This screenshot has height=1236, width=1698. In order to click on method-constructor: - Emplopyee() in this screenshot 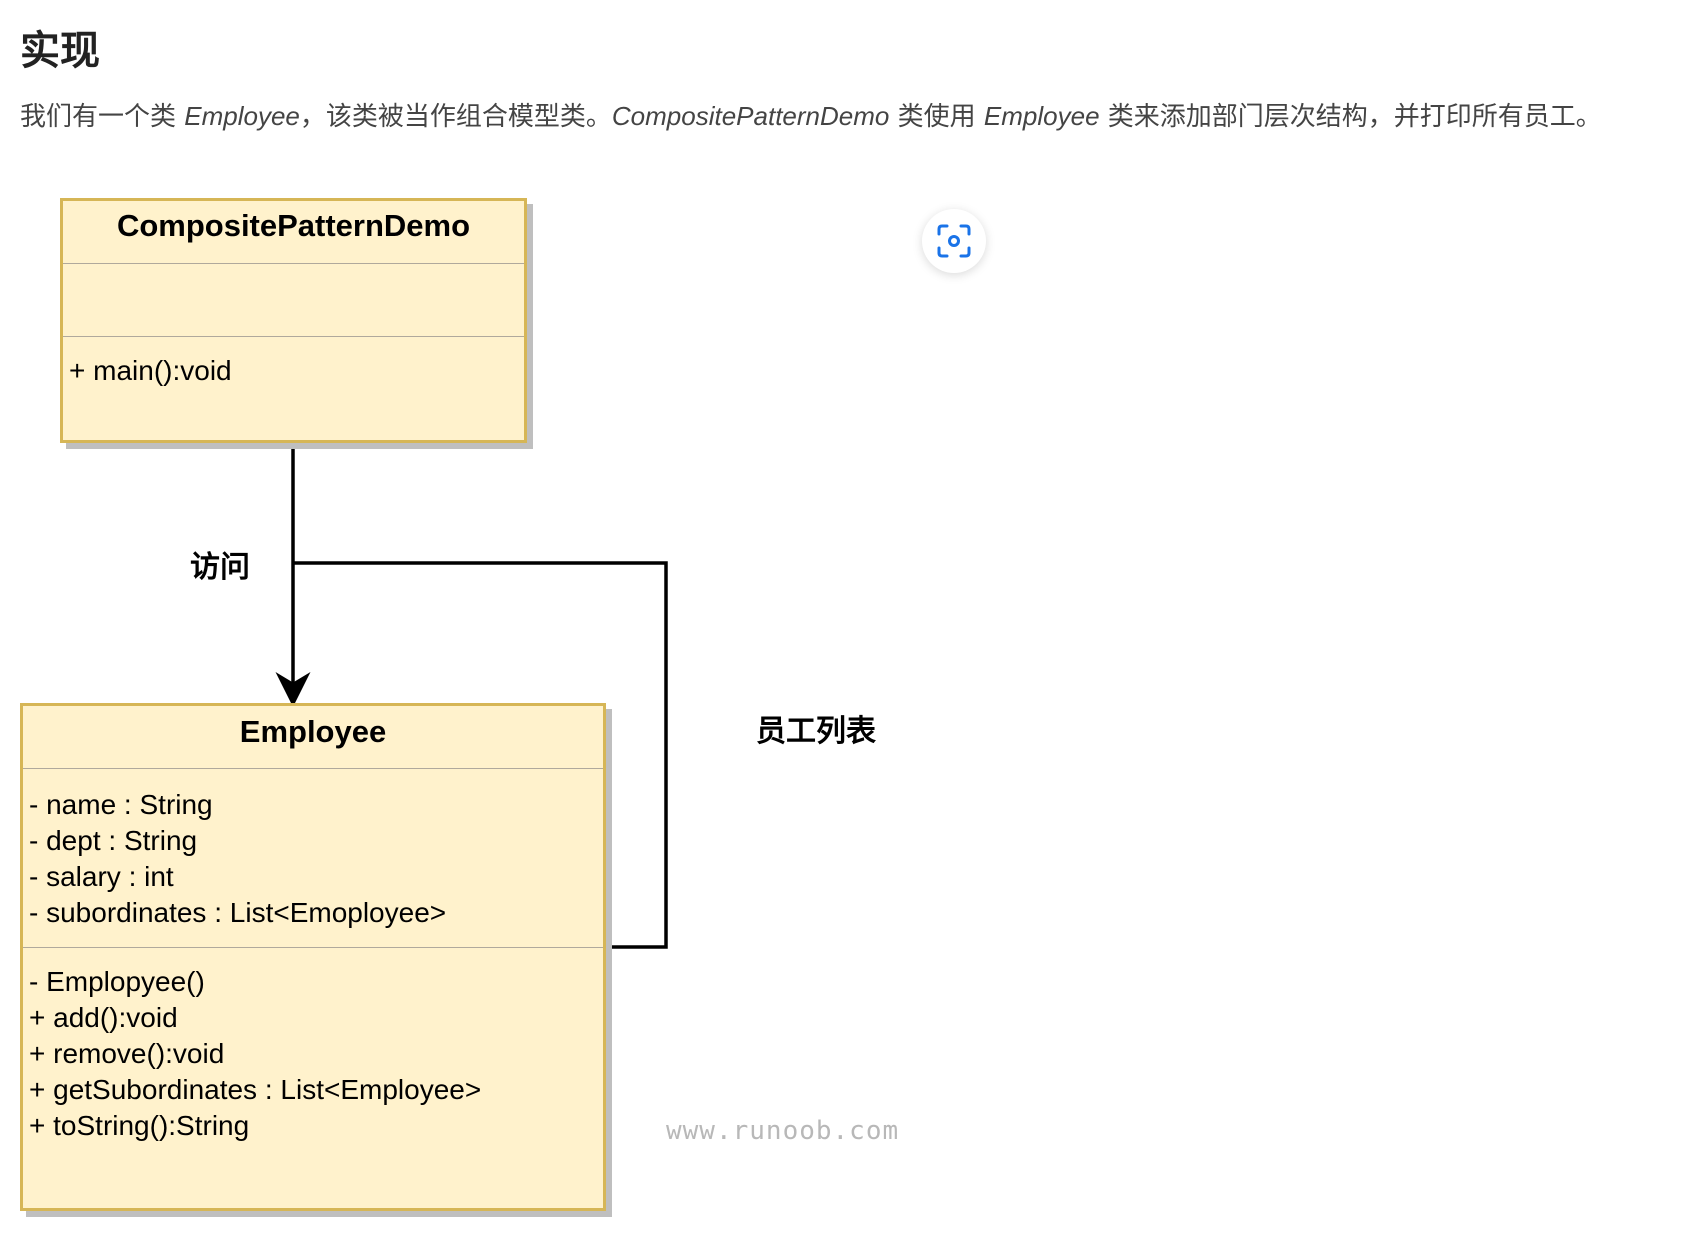, I will do `click(117, 981)`.